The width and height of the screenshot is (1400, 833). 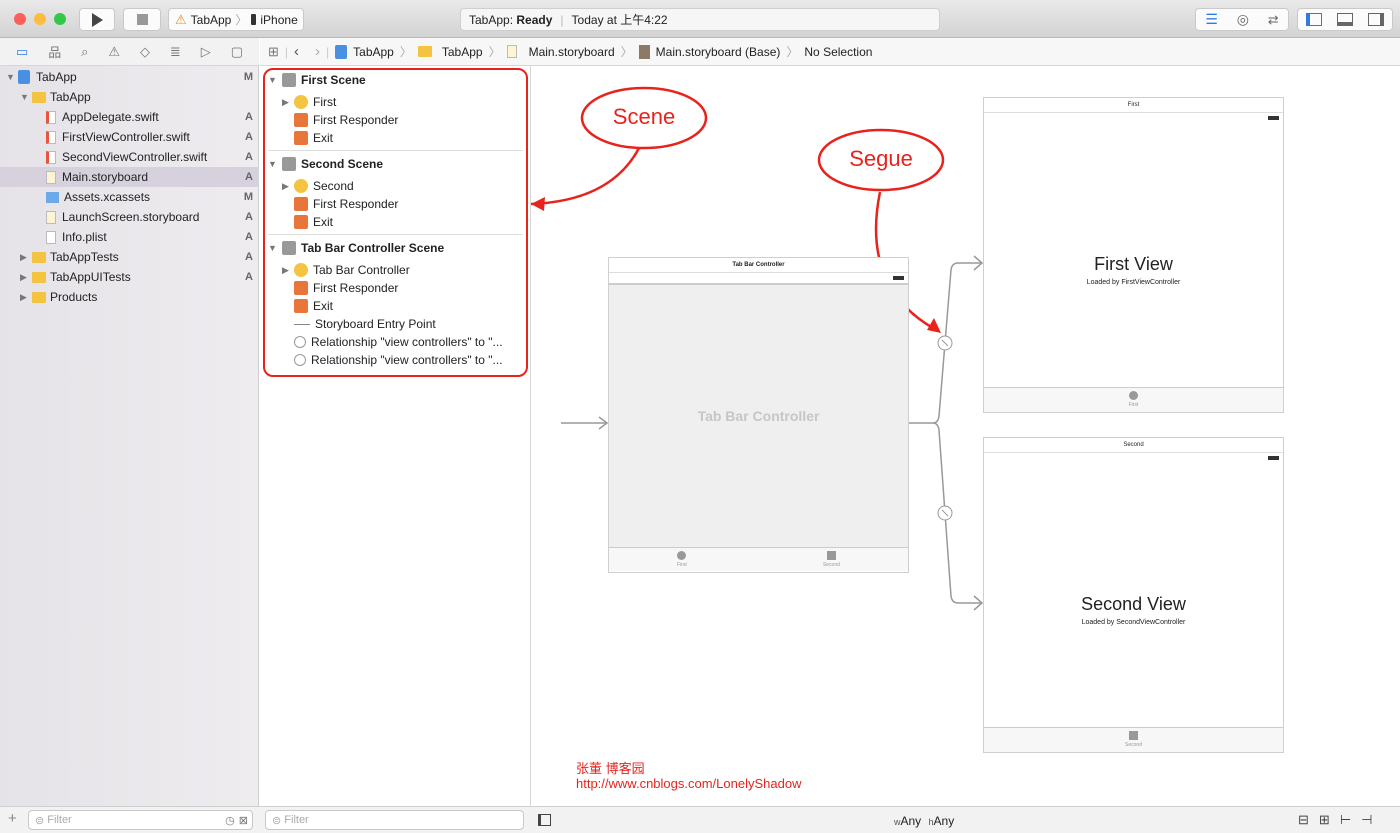 I want to click on navigator-item: ▶ TabAppTests A, so click(x=129, y=257).